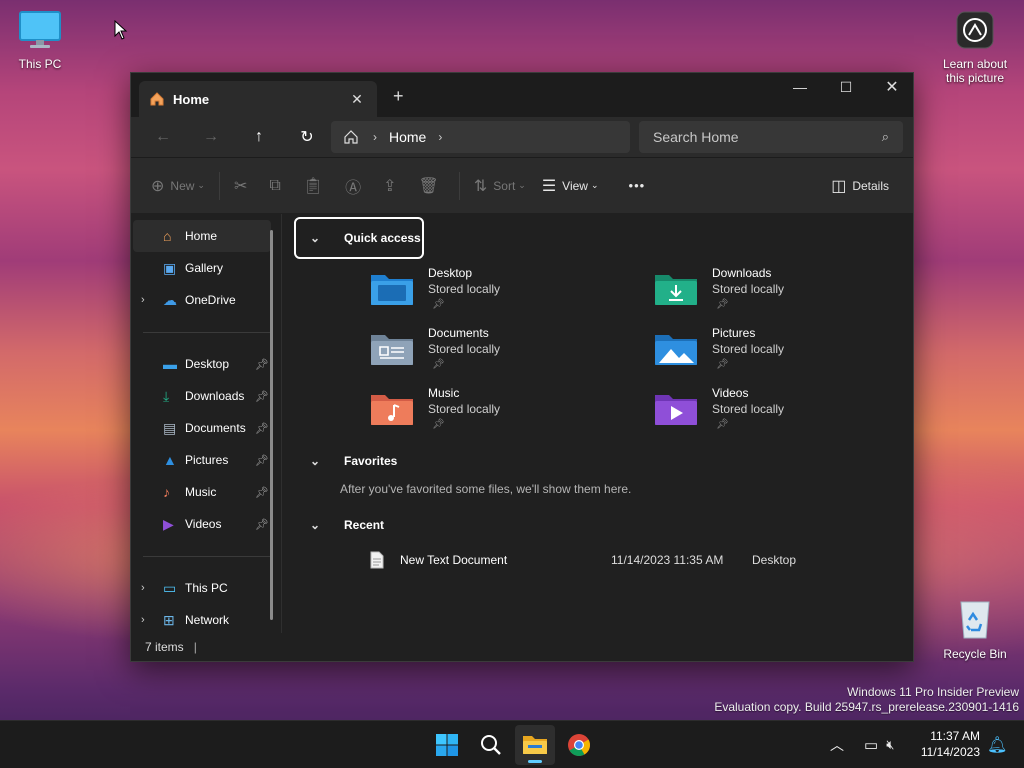 This screenshot has height=768, width=1024. I want to click on quick-access-item-downloads: Downloads Stored locally 📌︎, so click(719, 293).